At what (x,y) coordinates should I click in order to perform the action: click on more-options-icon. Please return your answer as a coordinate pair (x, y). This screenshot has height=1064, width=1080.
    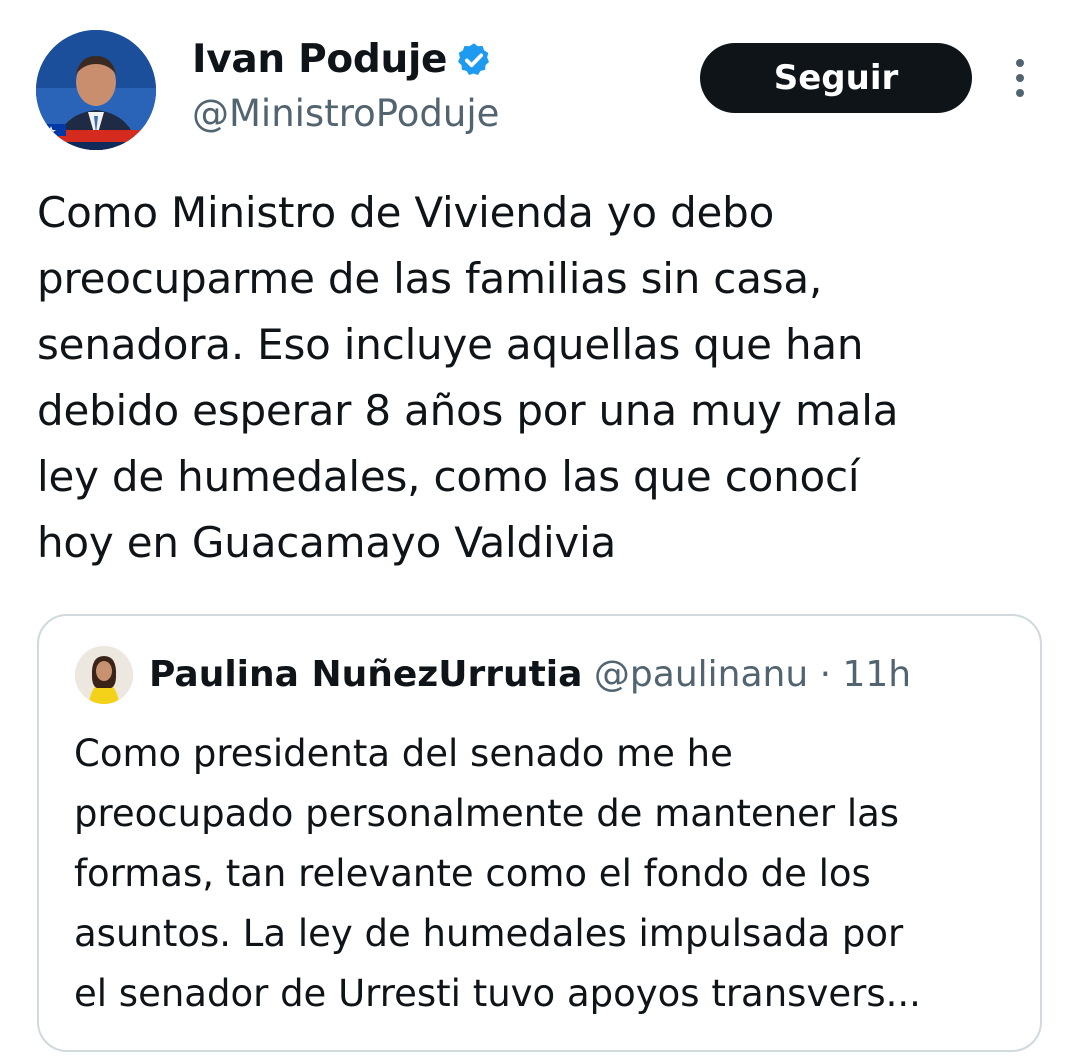
    Looking at the image, I should click on (1020, 78).